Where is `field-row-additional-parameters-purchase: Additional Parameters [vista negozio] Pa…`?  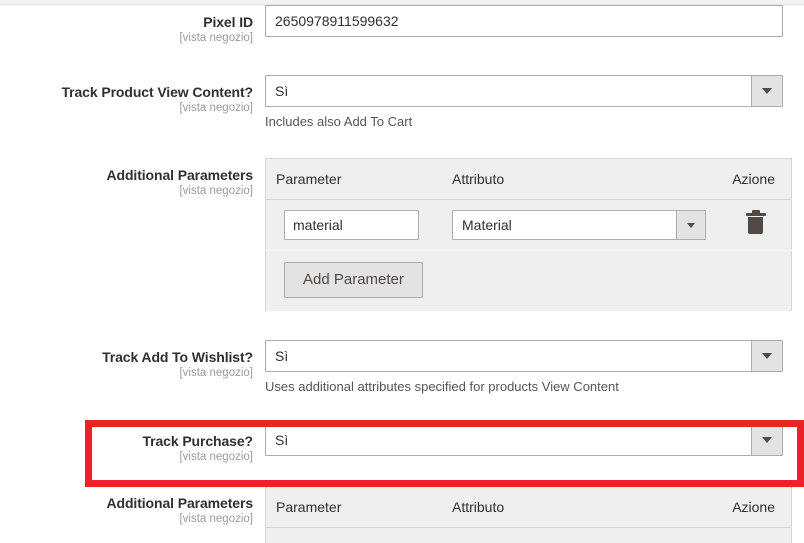 field-row-additional-parameters-purchase: Additional Parameters [vista negozio] Pa… is located at coordinates (402, 514).